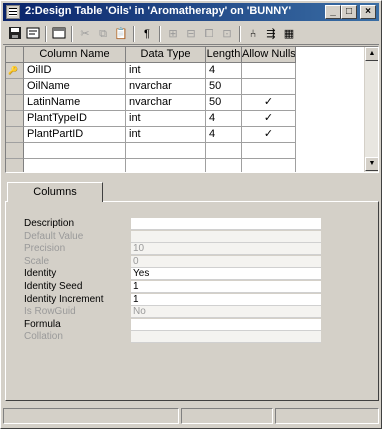  What do you see at coordinates (15, 55) in the screenshot?
I see `row-selector-header` at bounding box center [15, 55].